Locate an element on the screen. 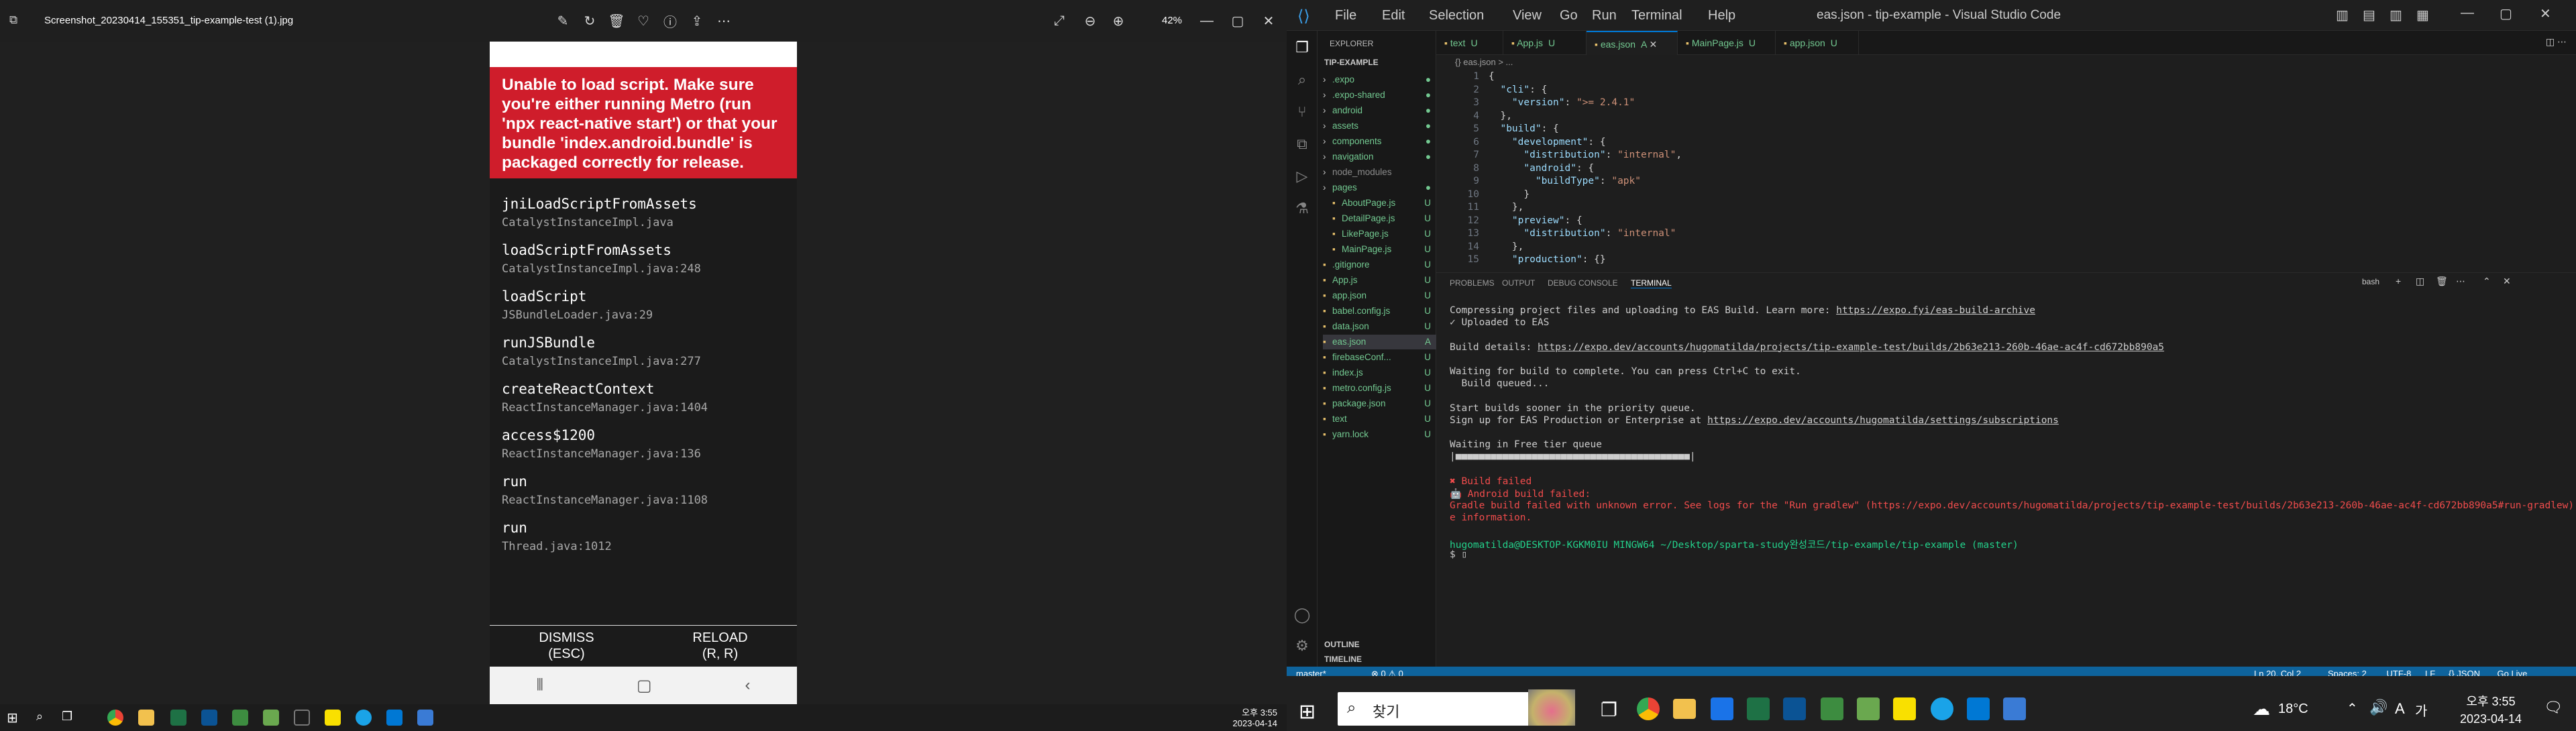 This screenshot has height=731, width=2576. tray-chevron-icon: ⌃ is located at coordinates (2352, 708).